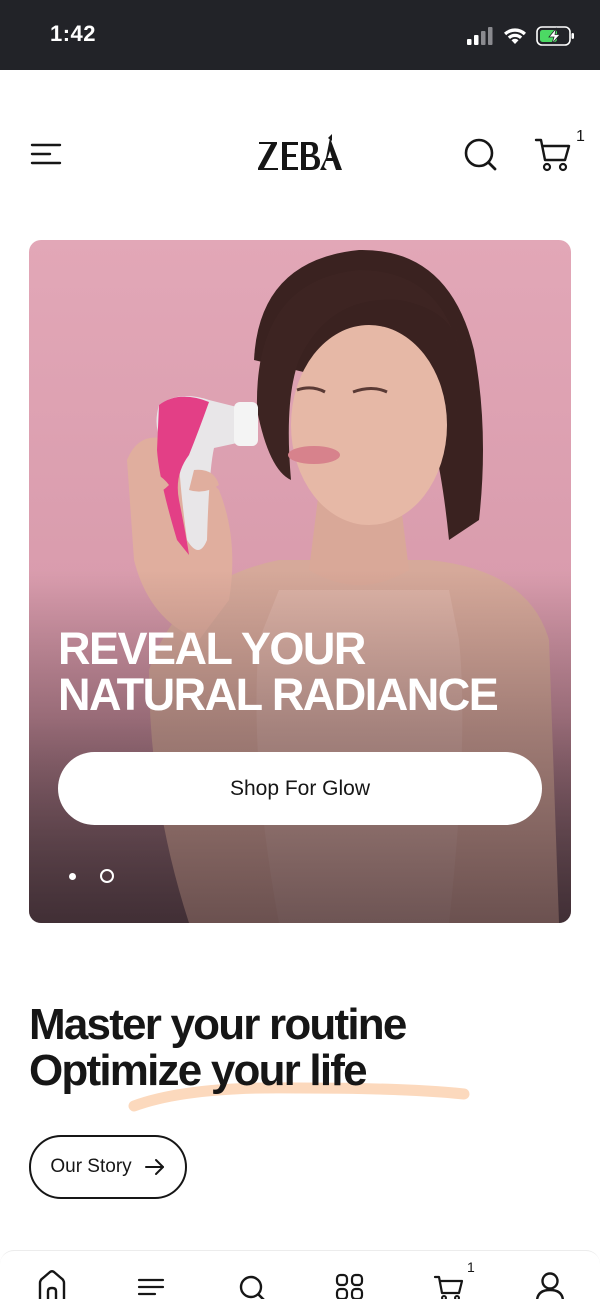 This screenshot has height=1299, width=600. I want to click on carousel-pagination, so click(91, 876).